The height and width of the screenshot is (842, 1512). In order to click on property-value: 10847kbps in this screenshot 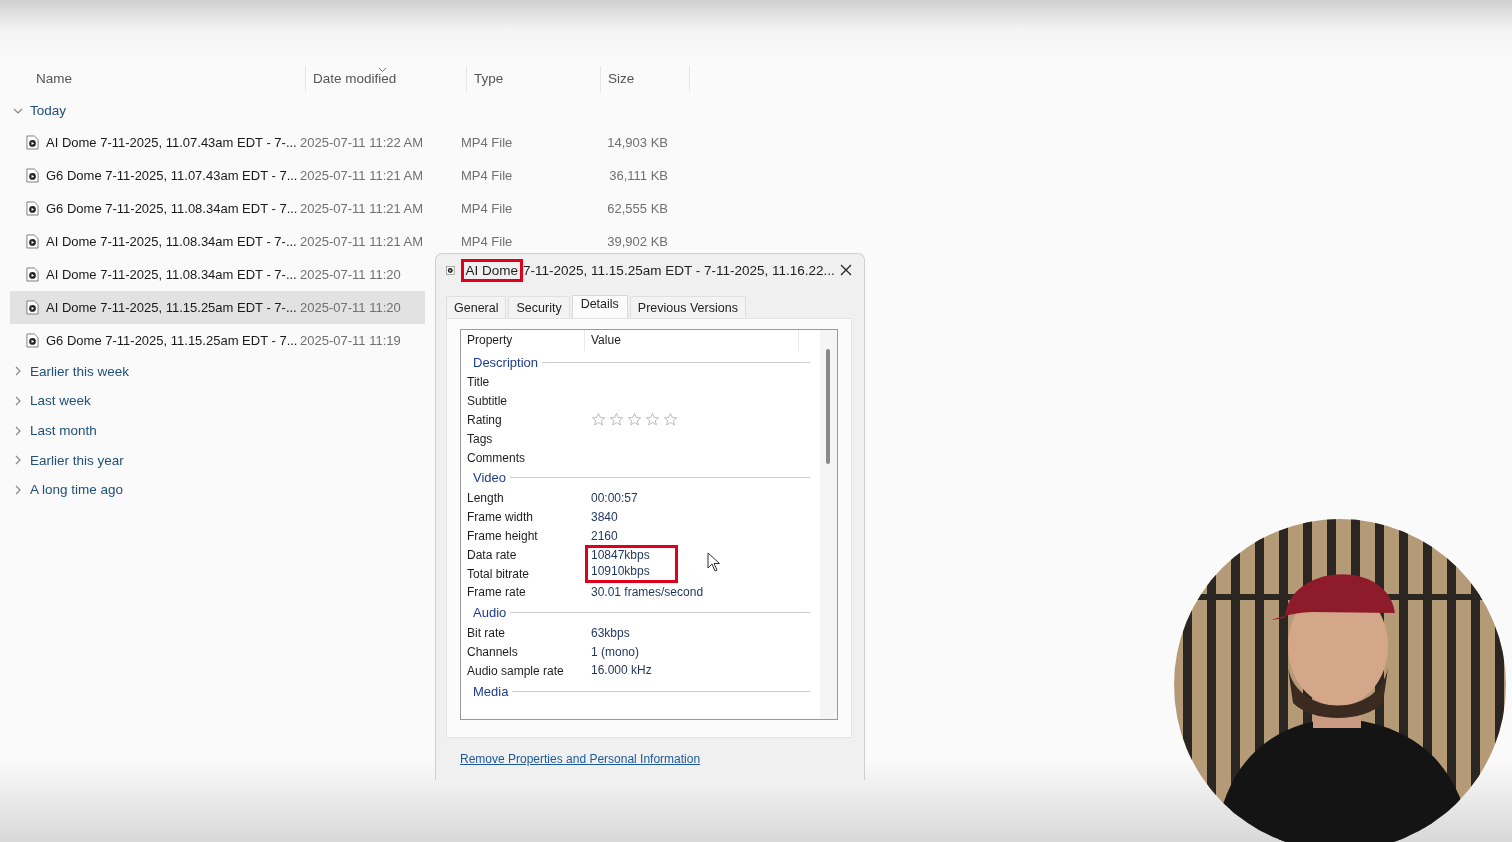, I will do `click(631, 555)`.